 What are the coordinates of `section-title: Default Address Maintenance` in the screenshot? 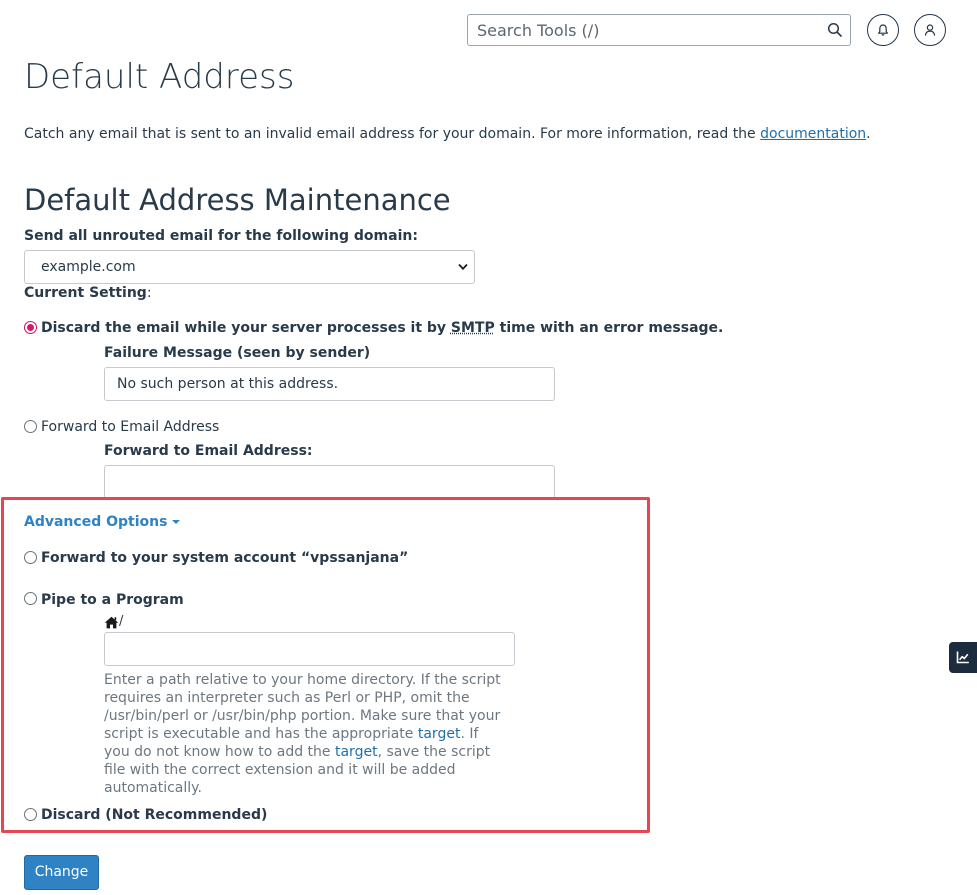 It's located at (237, 200).